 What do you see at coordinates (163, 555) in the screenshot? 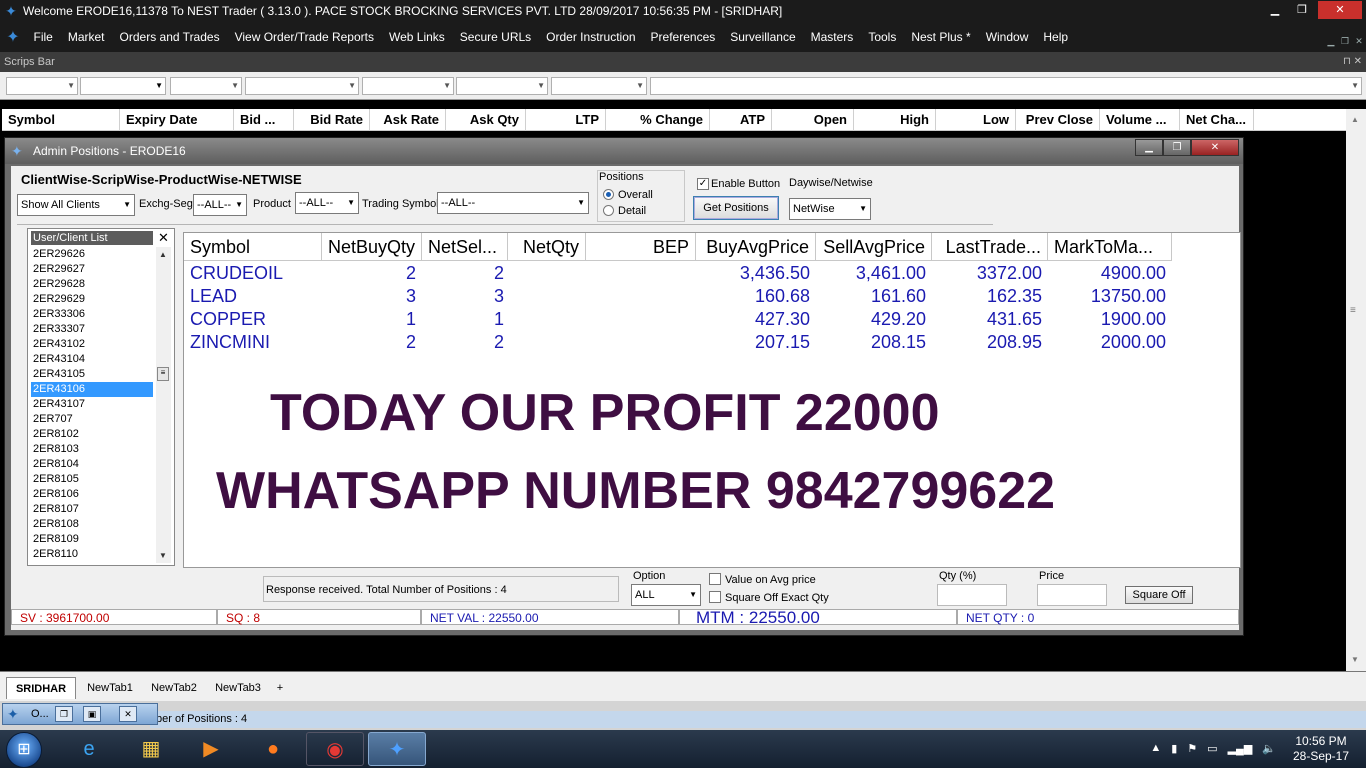
I see `scroll-down-icon: ▼` at bounding box center [163, 555].